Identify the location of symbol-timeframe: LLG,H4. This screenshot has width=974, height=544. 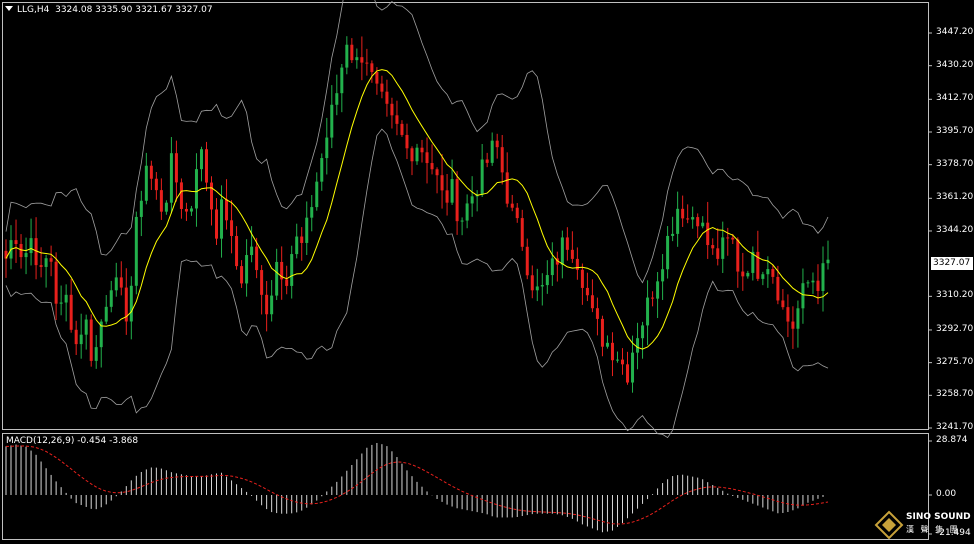
(33, 10).